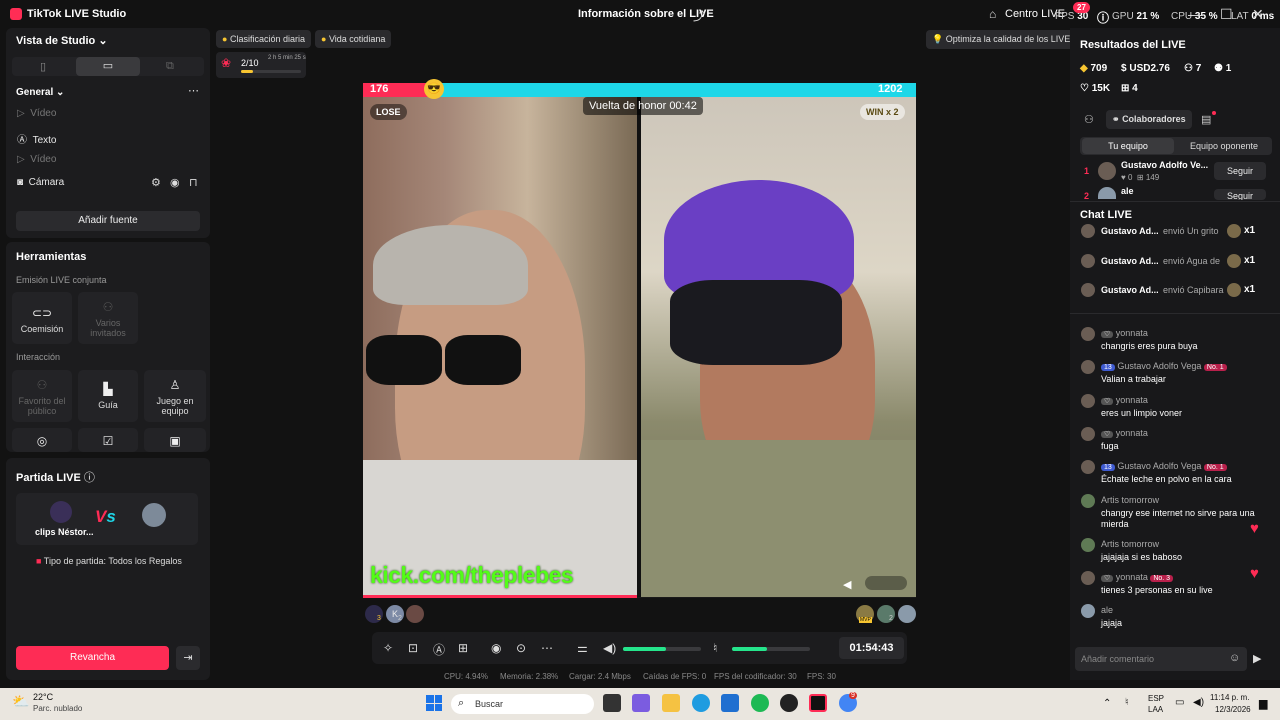  Describe the element at coordinates (263, 39) in the screenshot. I see `daily-ranking-chip: ● Clasificación diaria` at that location.